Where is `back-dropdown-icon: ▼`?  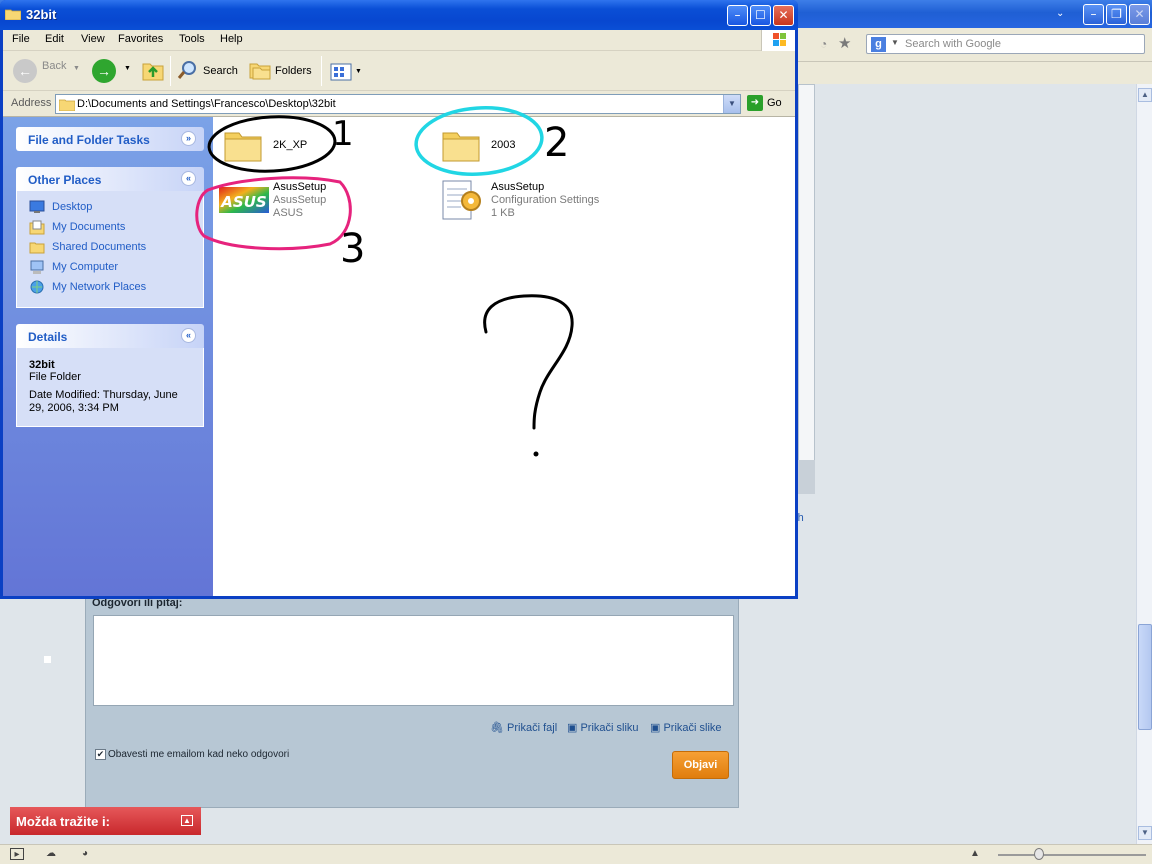
back-dropdown-icon: ▼ is located at coordinates (76, 68).